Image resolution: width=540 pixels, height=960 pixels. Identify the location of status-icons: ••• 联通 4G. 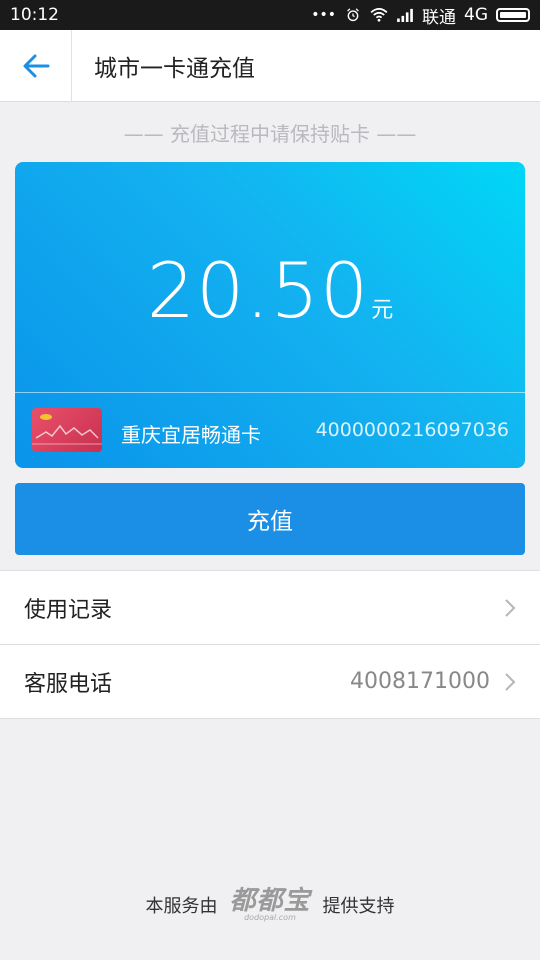
(420, 15).